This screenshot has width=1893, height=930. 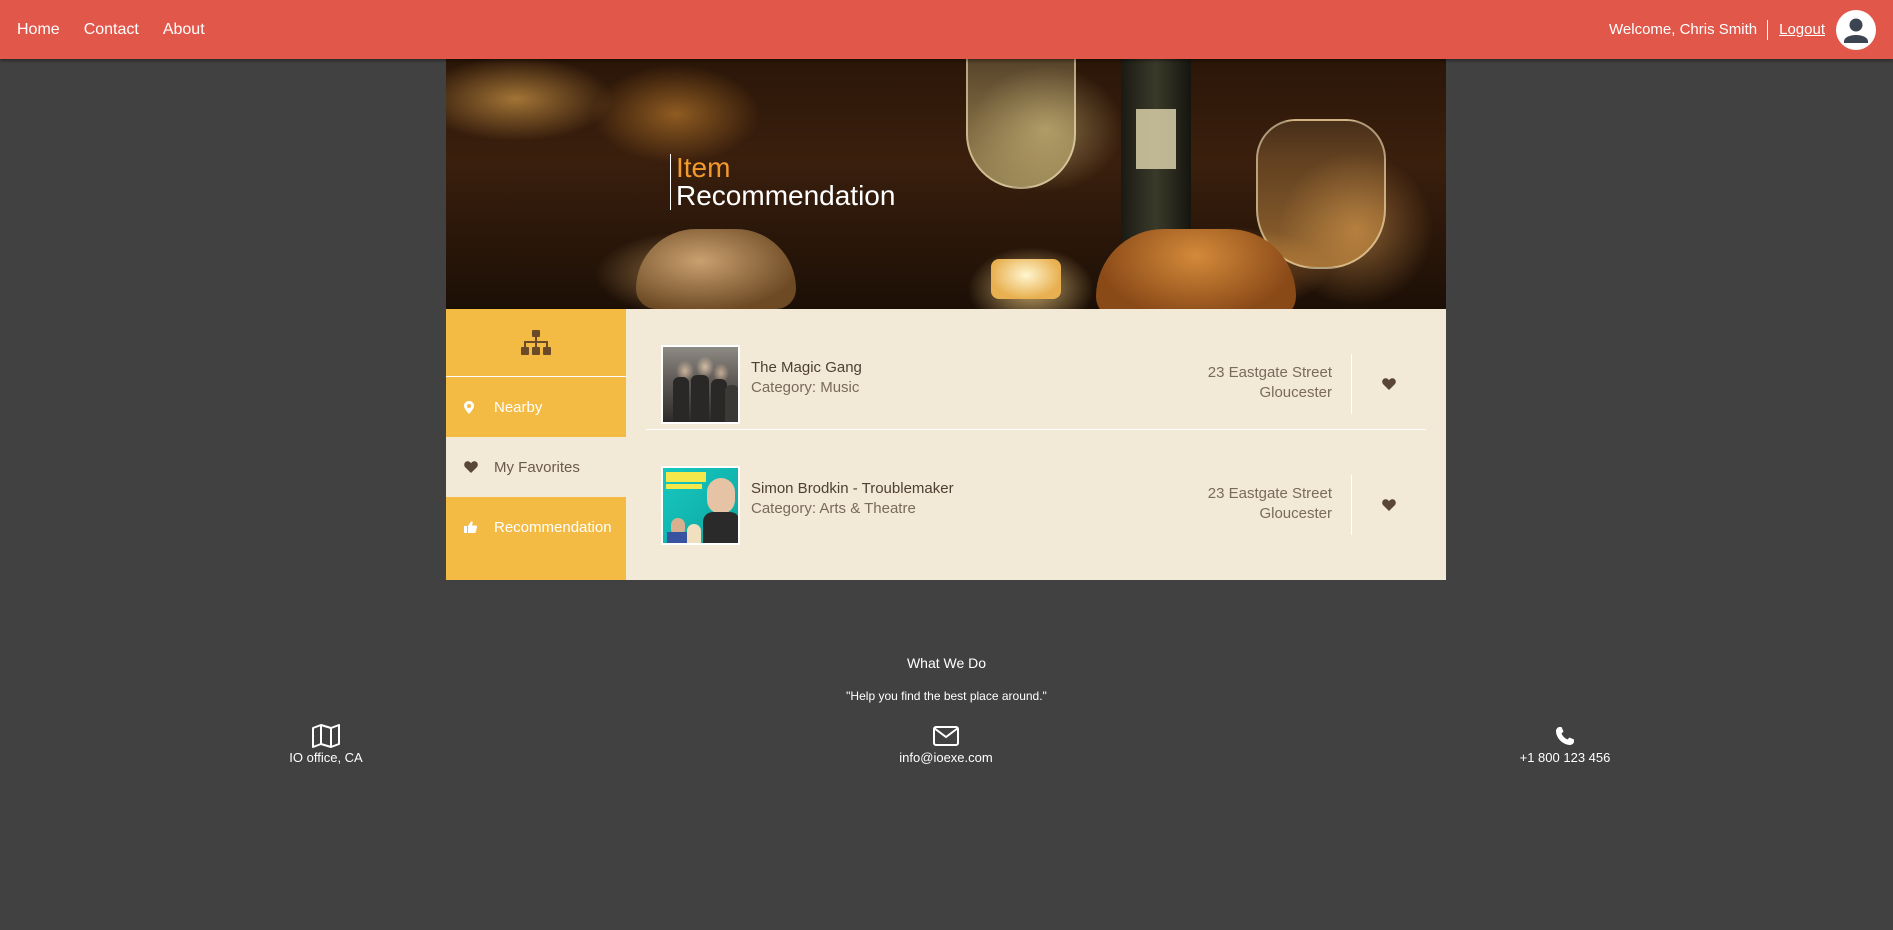 I want to click on hero-glass-left, so click(x=1021, y=124).